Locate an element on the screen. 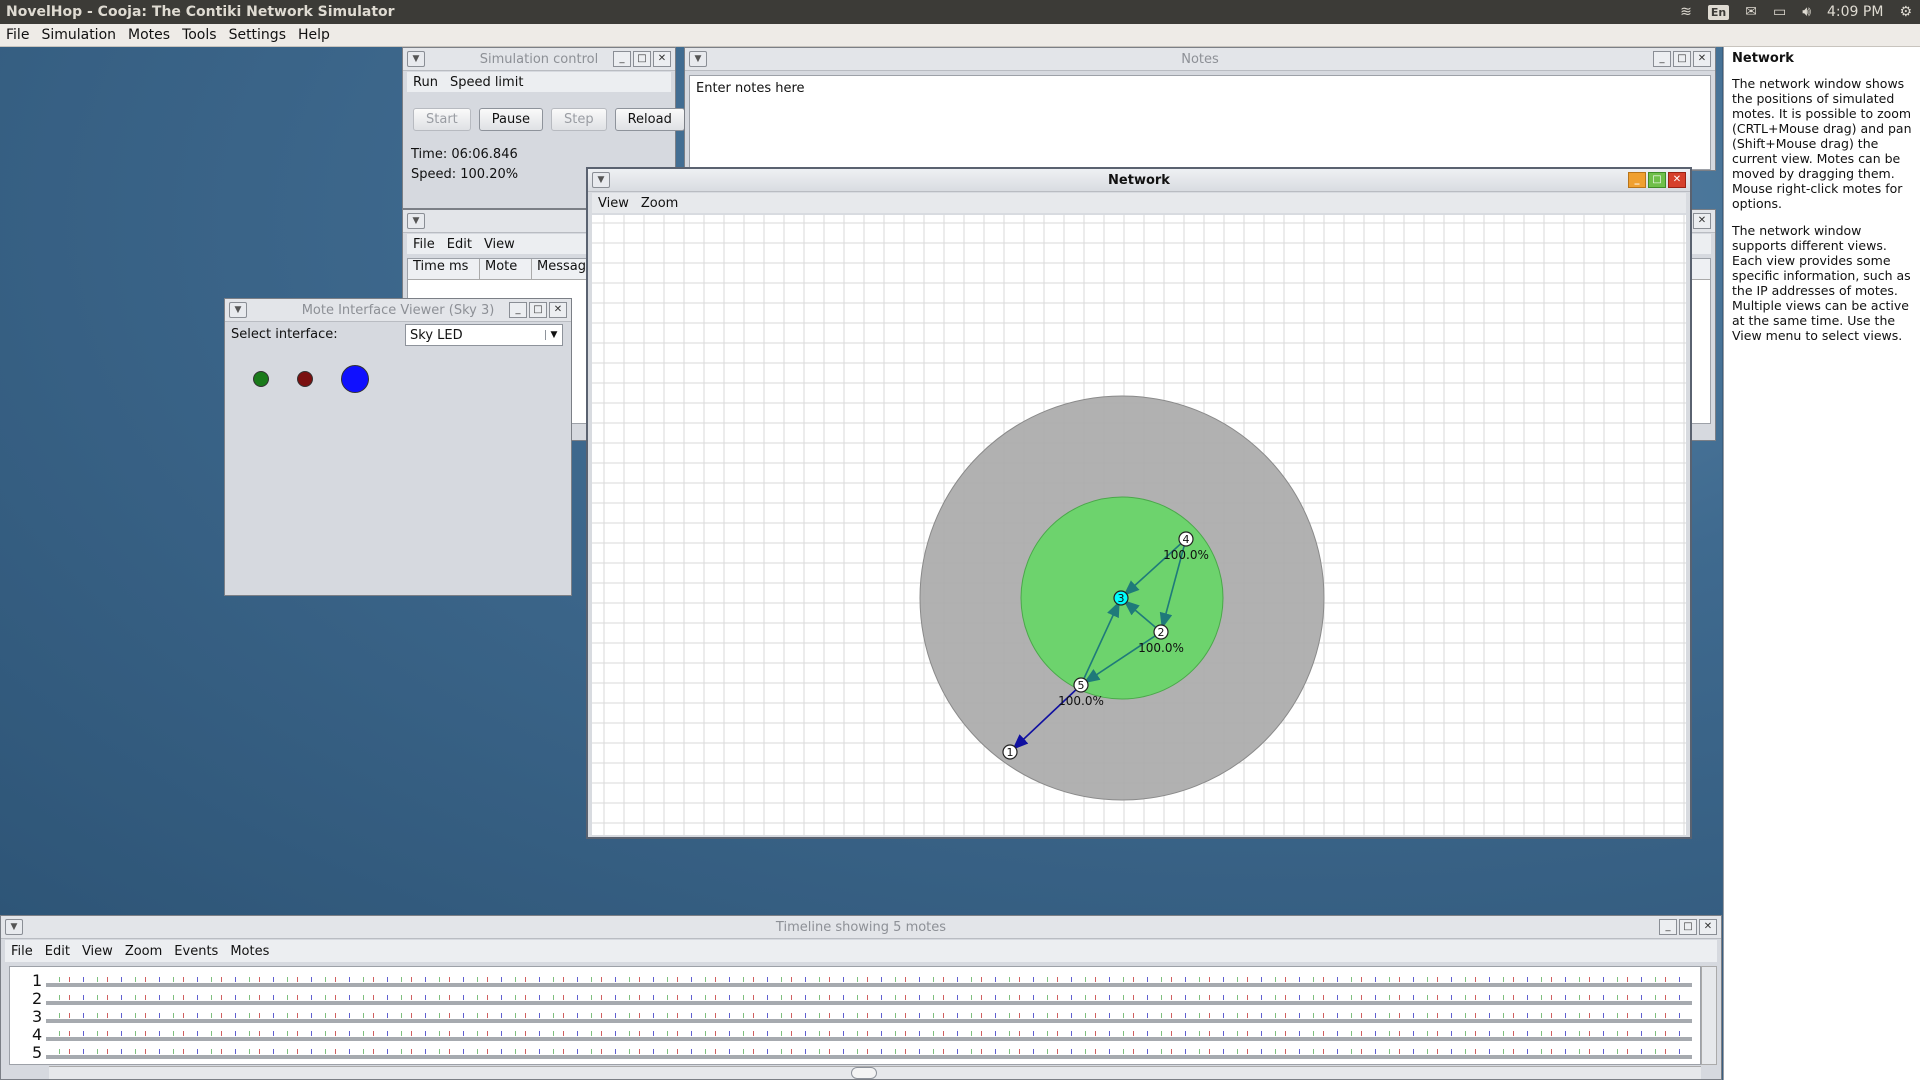 The width and height of the screenshot is (1920, 1080). timeline-mote-label: 3 is located at coordinates (37, 1017).